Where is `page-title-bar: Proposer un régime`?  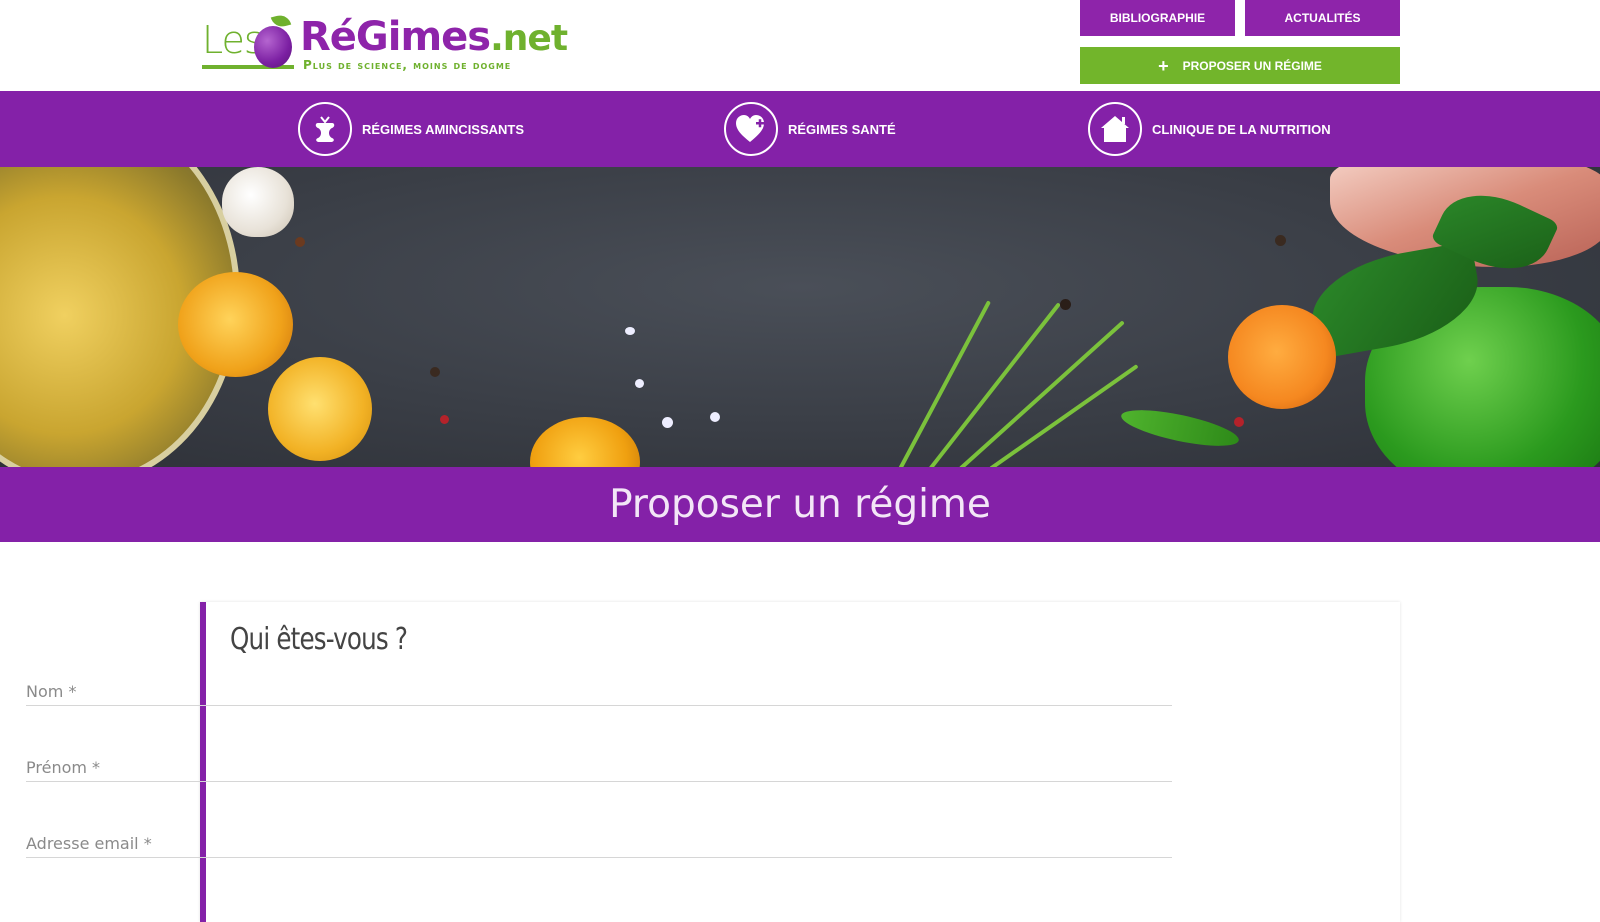 page-title-bar: Proposer un régime is located at coordinates (800, 504).